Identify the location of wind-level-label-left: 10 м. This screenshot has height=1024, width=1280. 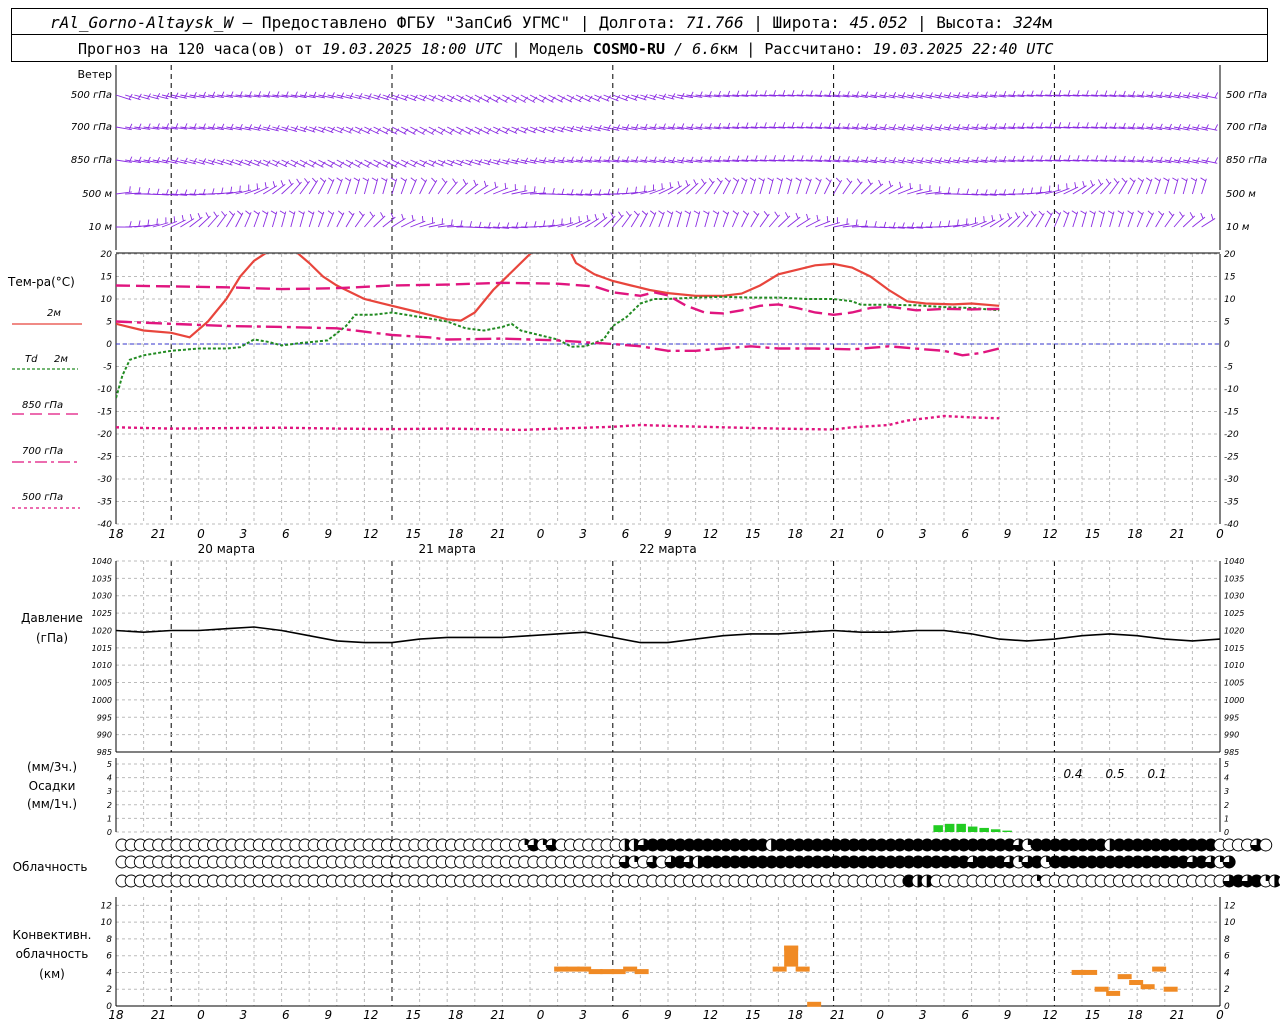
(101, 227).